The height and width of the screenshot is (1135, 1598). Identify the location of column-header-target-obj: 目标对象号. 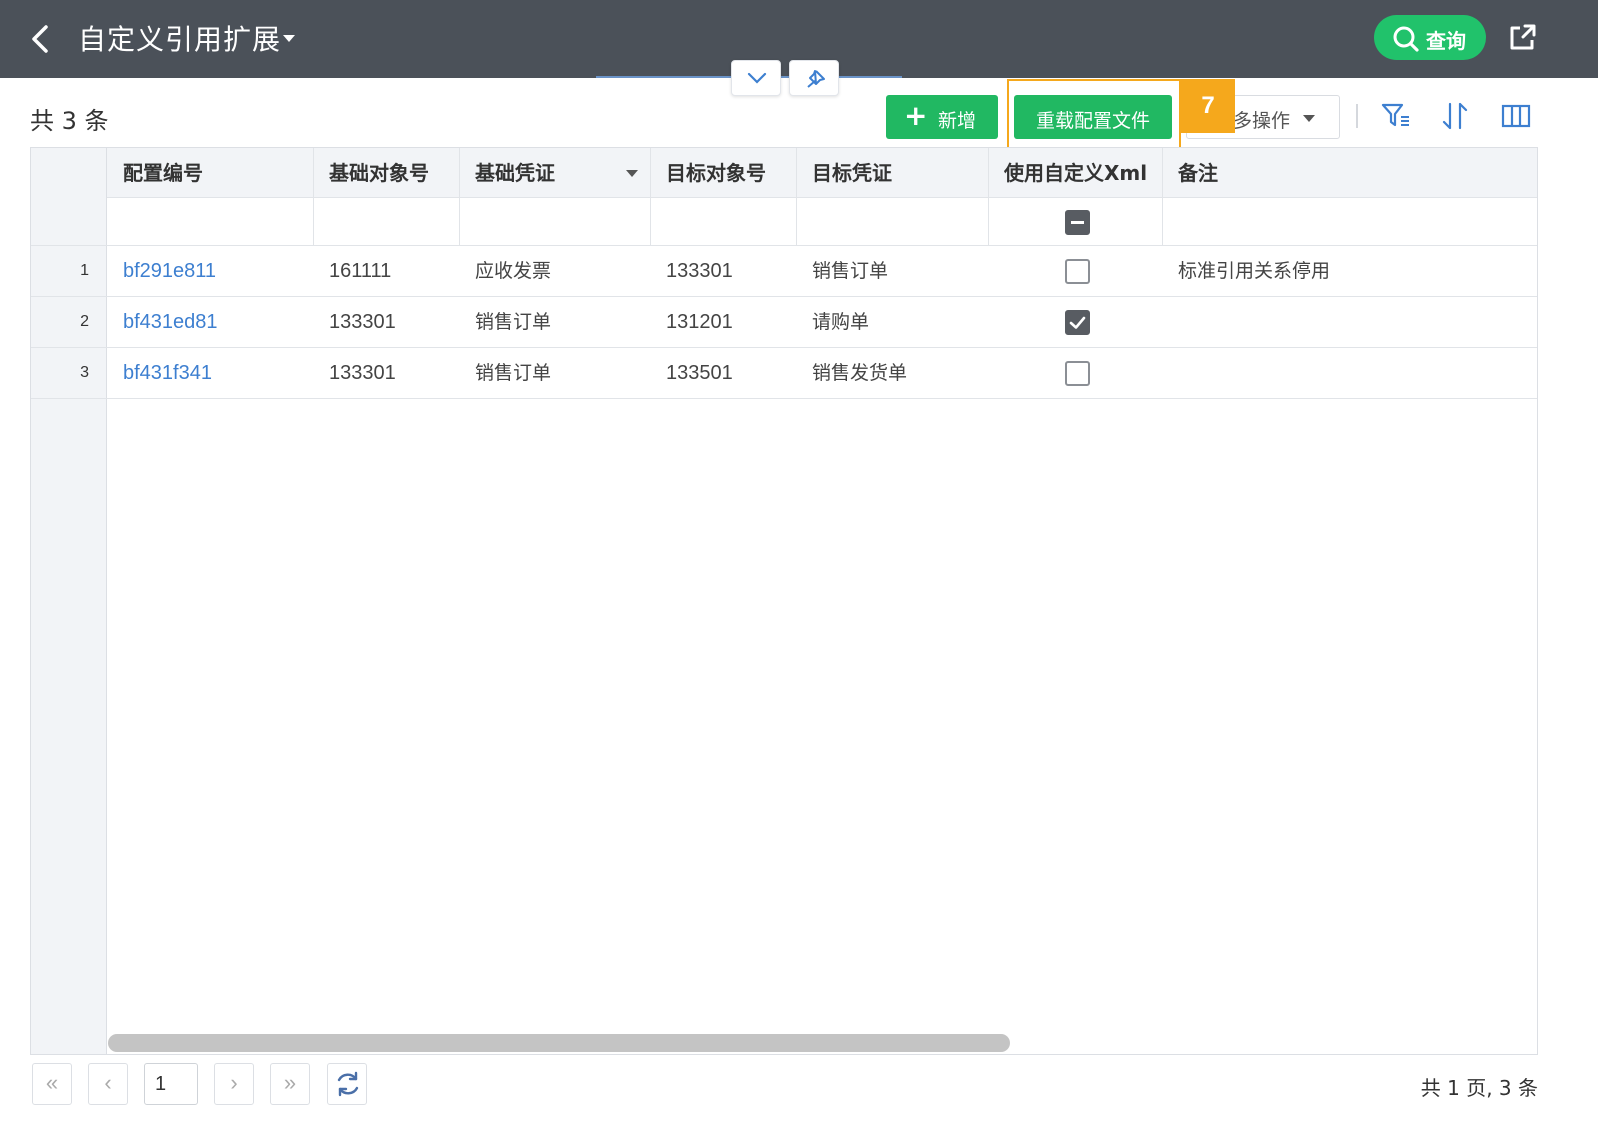
(708, 173).